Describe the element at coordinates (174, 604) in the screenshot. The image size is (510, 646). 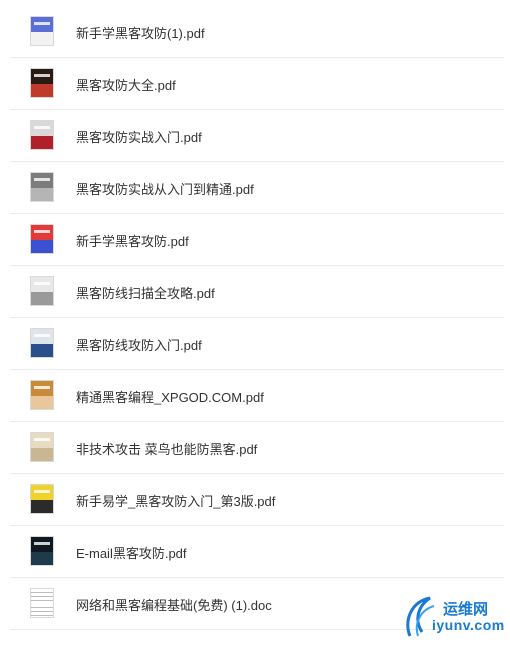
I see `file-name: 网络和黑客编程基础(免费) (1).doc` at that location.